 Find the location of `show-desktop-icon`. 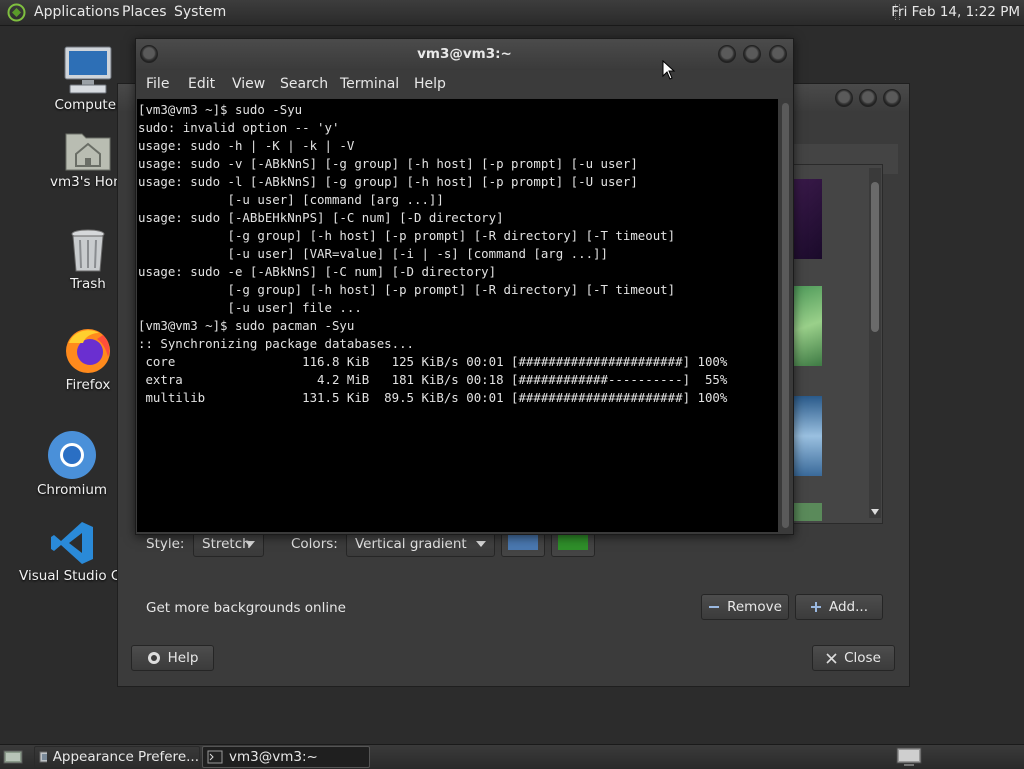

show-desktop-icon is located at coordinates (13, 757).